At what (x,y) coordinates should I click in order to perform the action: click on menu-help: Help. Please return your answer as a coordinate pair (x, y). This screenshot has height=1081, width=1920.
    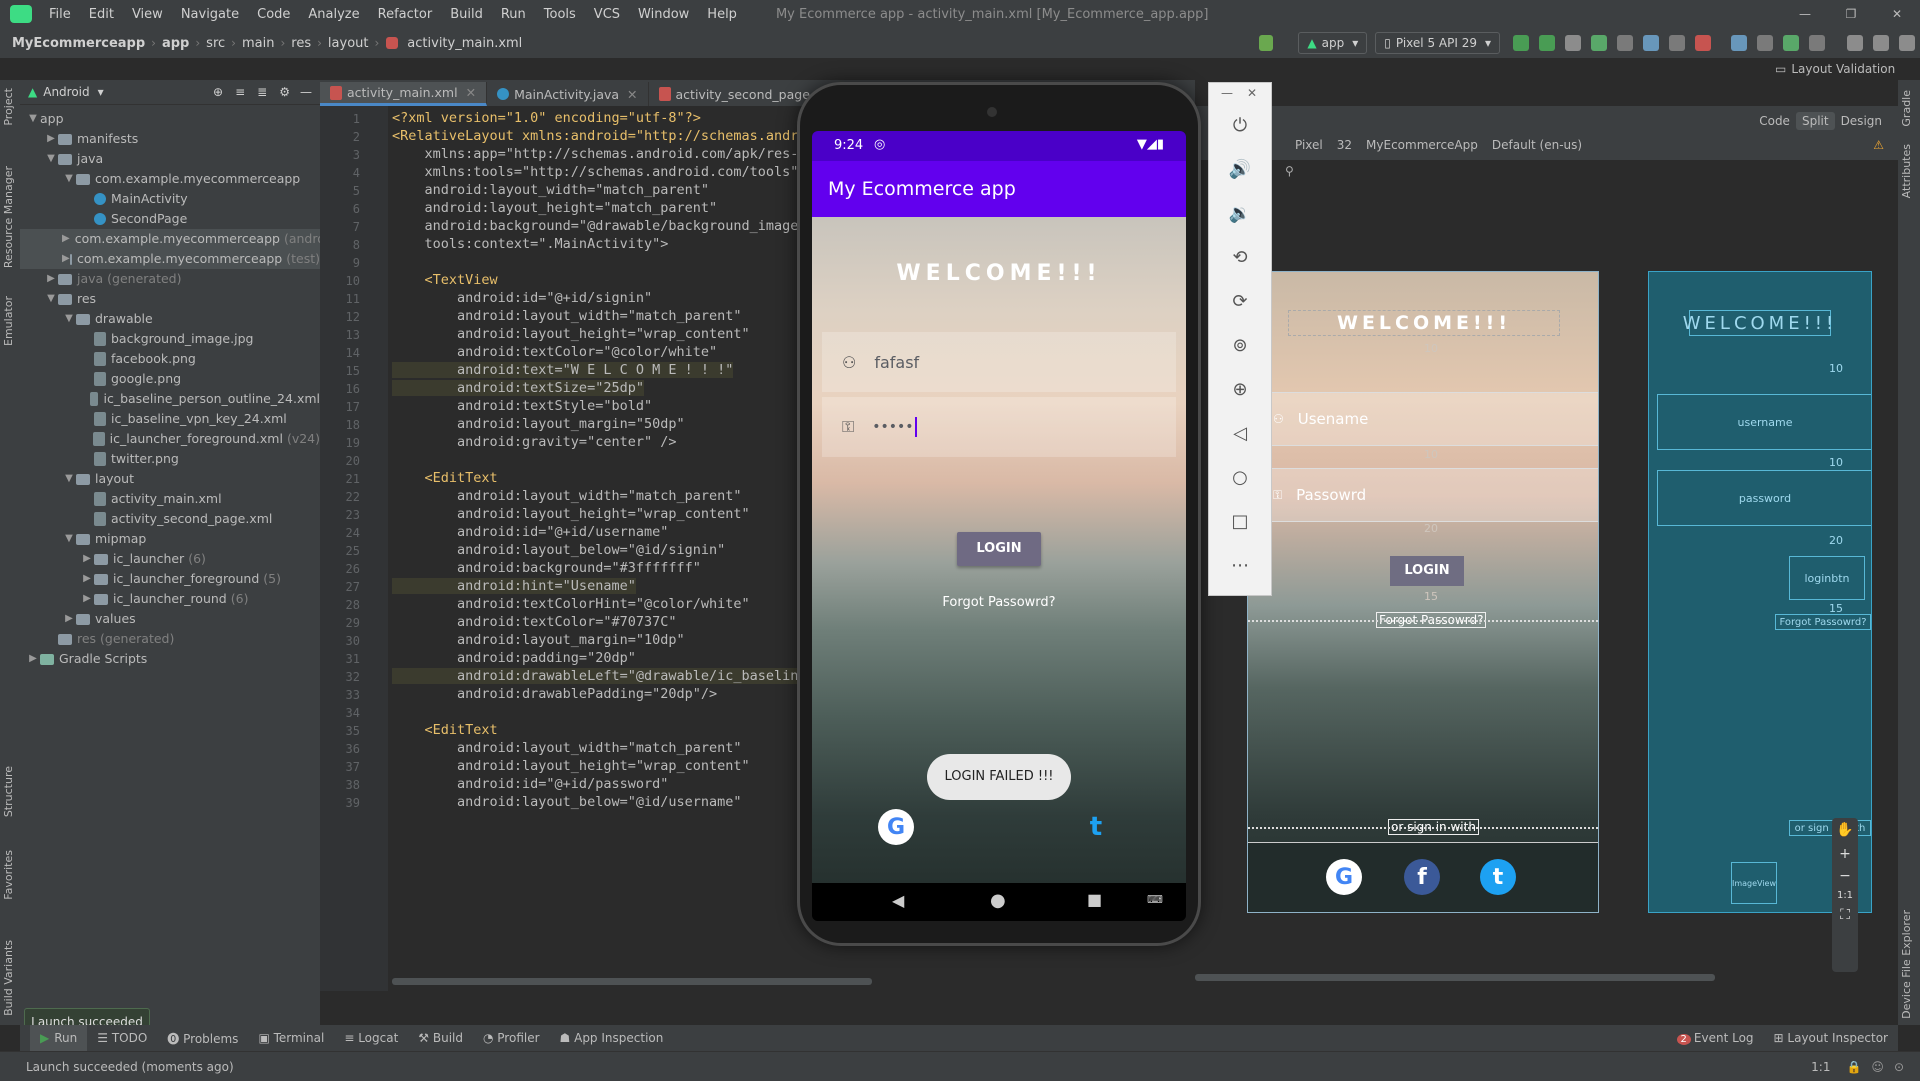
    Looking at the image, I should click on (722, 14).